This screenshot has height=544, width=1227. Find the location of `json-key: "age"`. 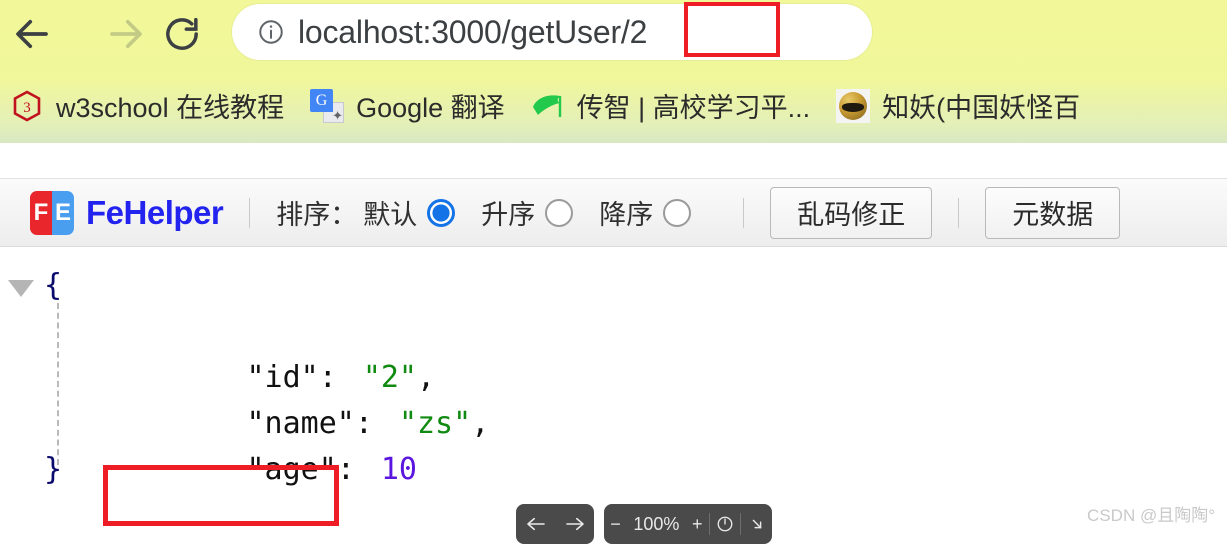

json-key: "age" is located at coordinates (291, 469).